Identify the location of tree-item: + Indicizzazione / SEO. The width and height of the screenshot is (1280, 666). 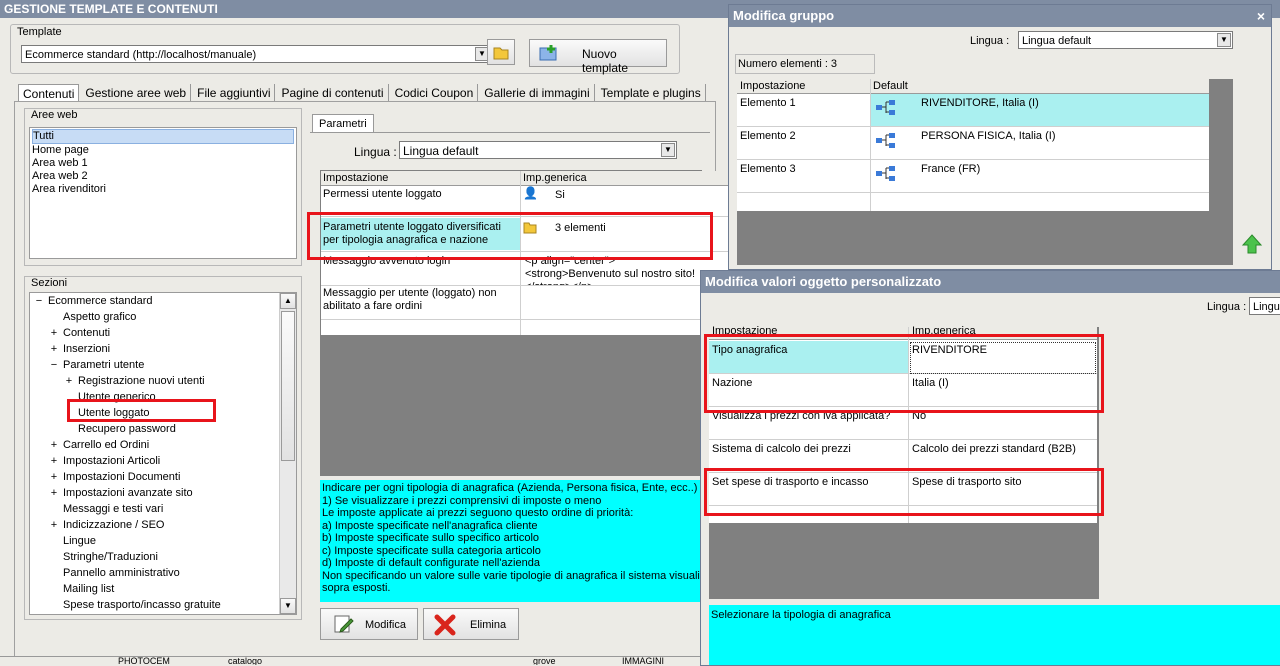
(163, 525).